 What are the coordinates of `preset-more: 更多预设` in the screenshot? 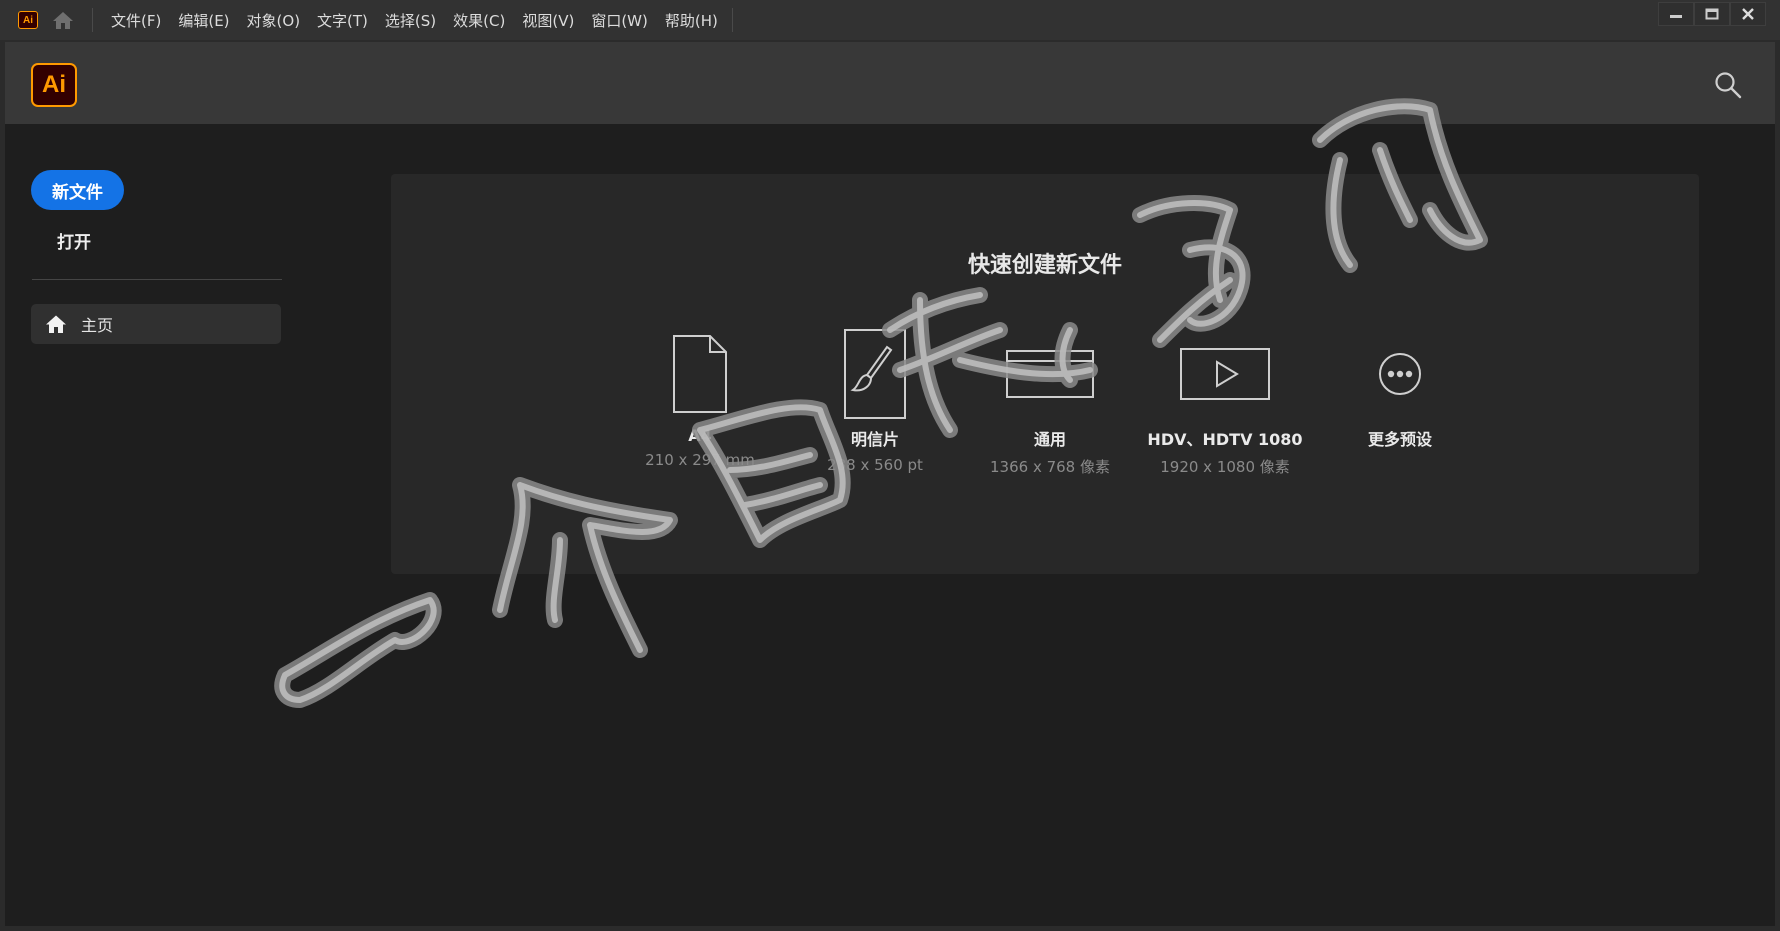 It's located at (1400, 387).